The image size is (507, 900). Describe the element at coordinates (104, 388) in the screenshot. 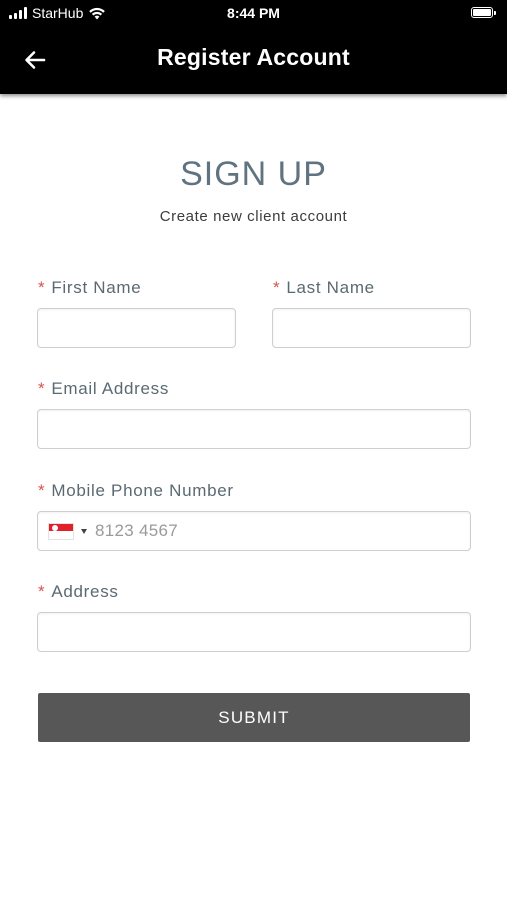

I see `email-label: * Email Address` at that location.